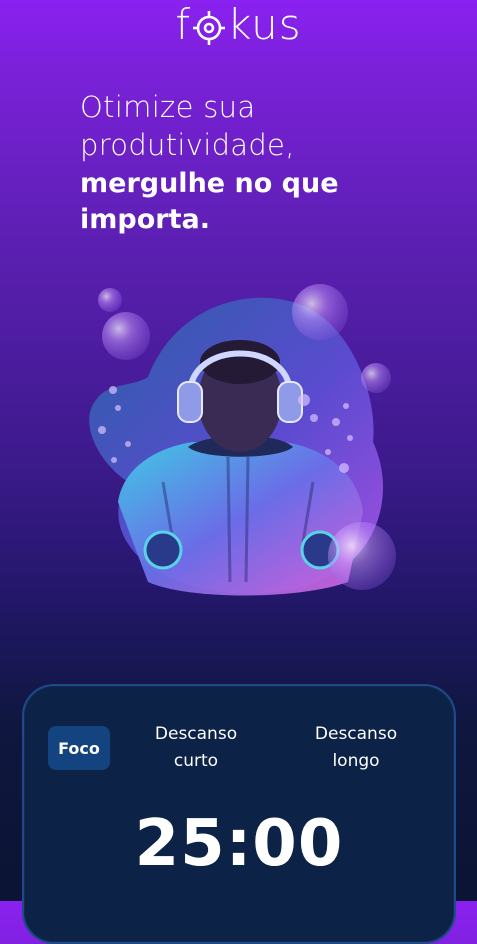 The height and width of the screenshot is (944, 477). Describe the element at coordinates (145, 219) in the screenshot. I see `headline-line-4: importa.` at that location.